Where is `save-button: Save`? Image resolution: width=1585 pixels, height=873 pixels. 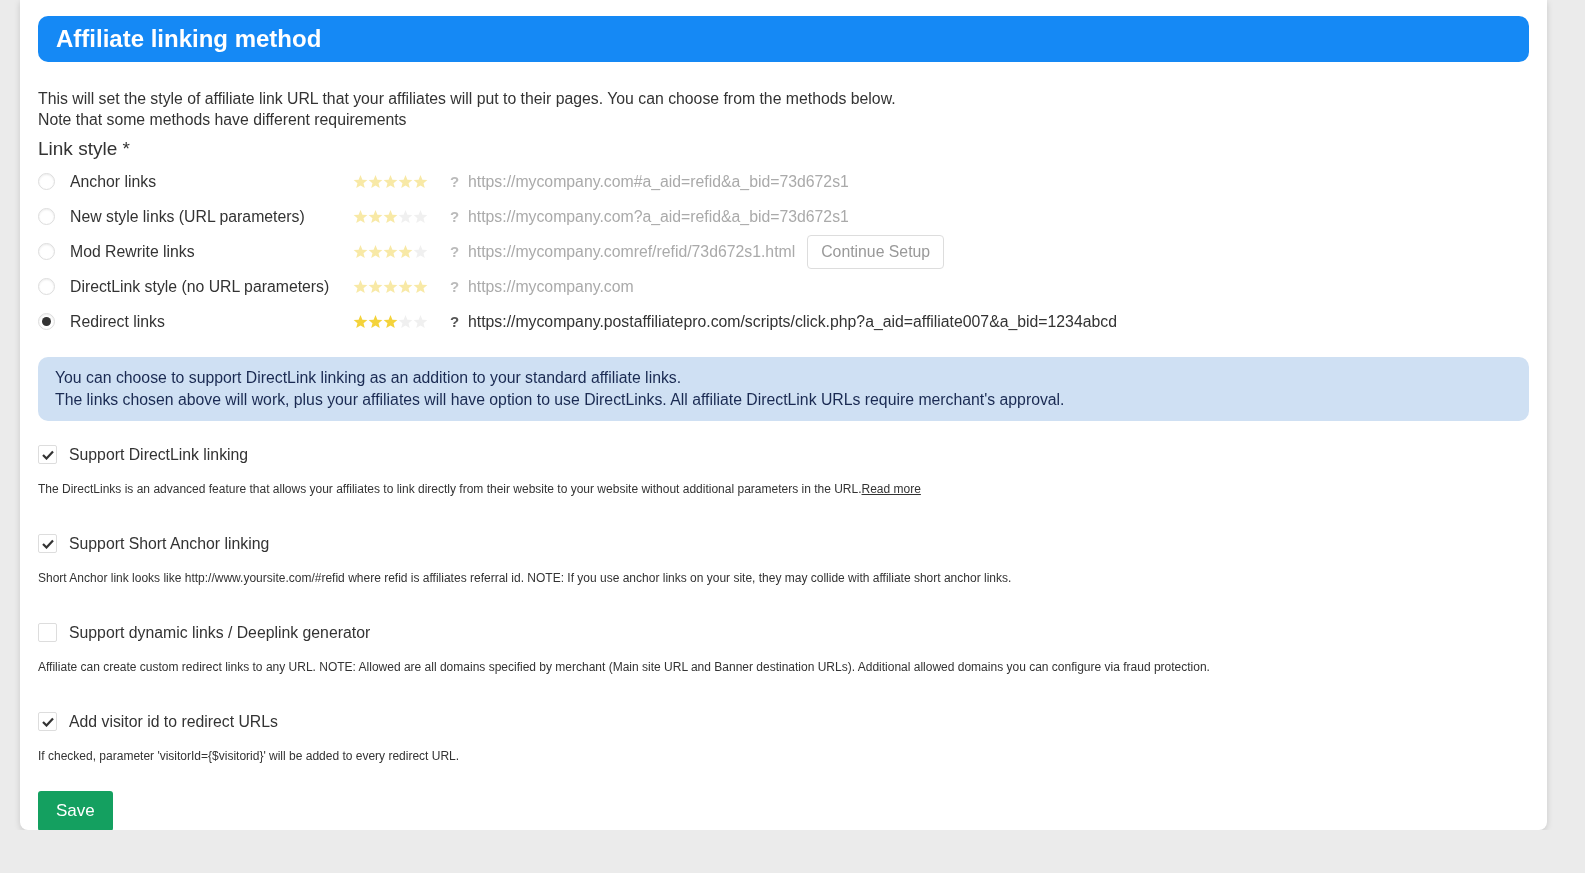 save-button: Save is located at coordinates (75, 810).